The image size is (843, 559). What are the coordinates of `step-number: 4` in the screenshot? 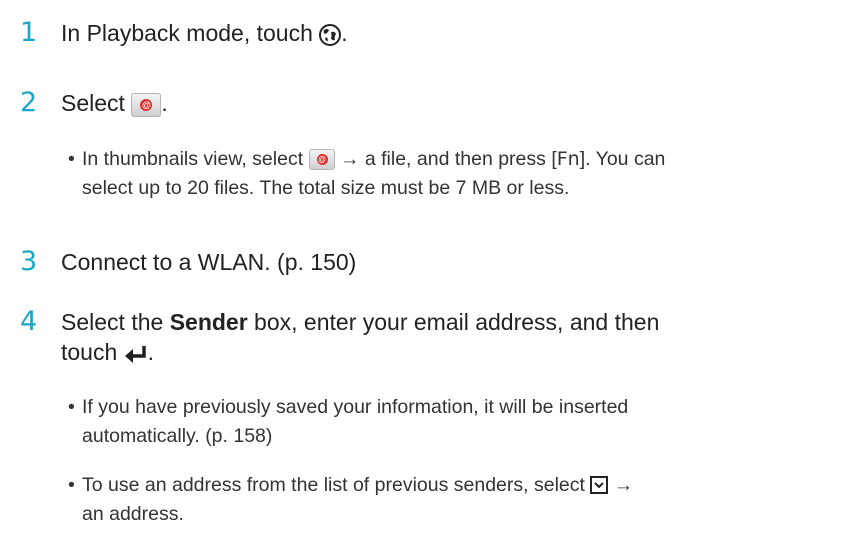 It's located at (29, 321).